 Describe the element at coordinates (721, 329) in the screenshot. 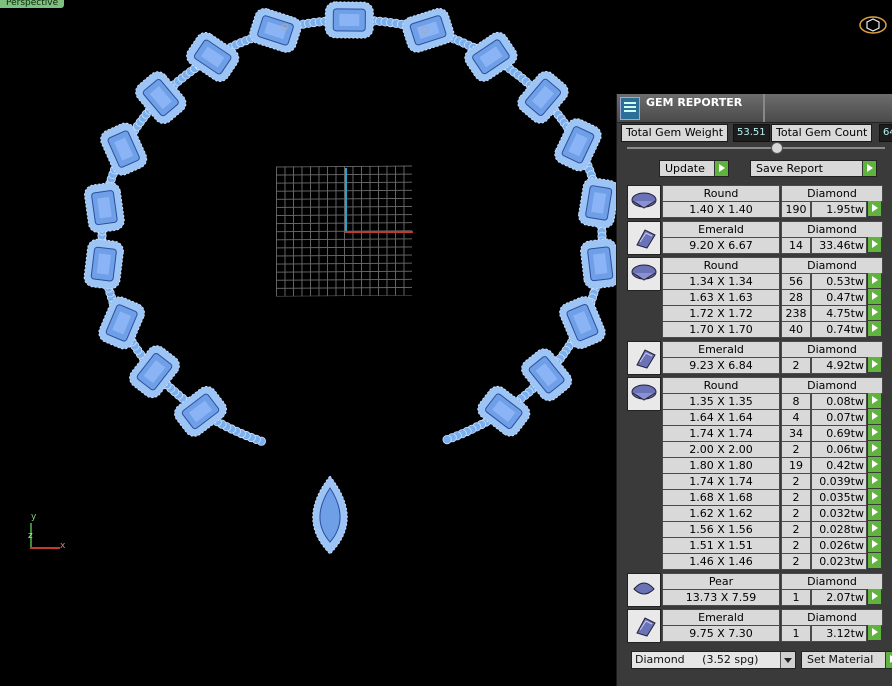

I see `gem-size-cell: 1.70 X 1.70` at that location.